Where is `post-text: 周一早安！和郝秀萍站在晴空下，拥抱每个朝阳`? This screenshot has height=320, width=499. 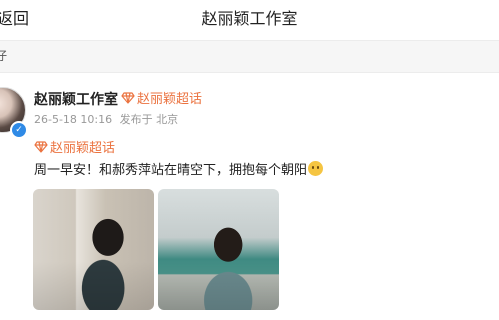 post-text: 周一早安！和郝秀萍站在晴空下，拥抱每个朝阳 is located at coordinates (179, 171).